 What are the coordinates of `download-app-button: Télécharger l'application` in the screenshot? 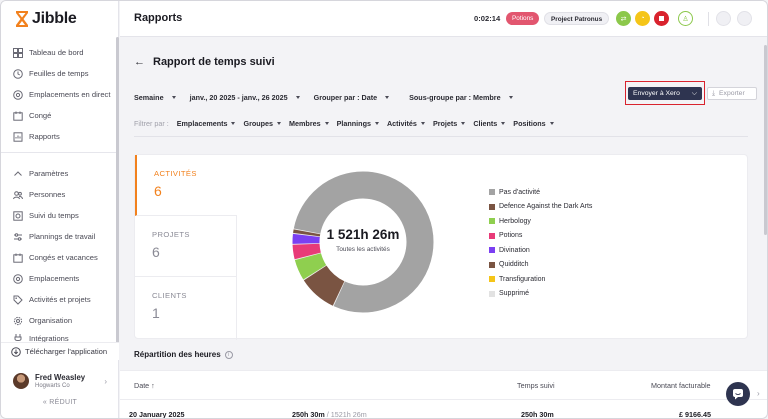 It's located at (60, 351).